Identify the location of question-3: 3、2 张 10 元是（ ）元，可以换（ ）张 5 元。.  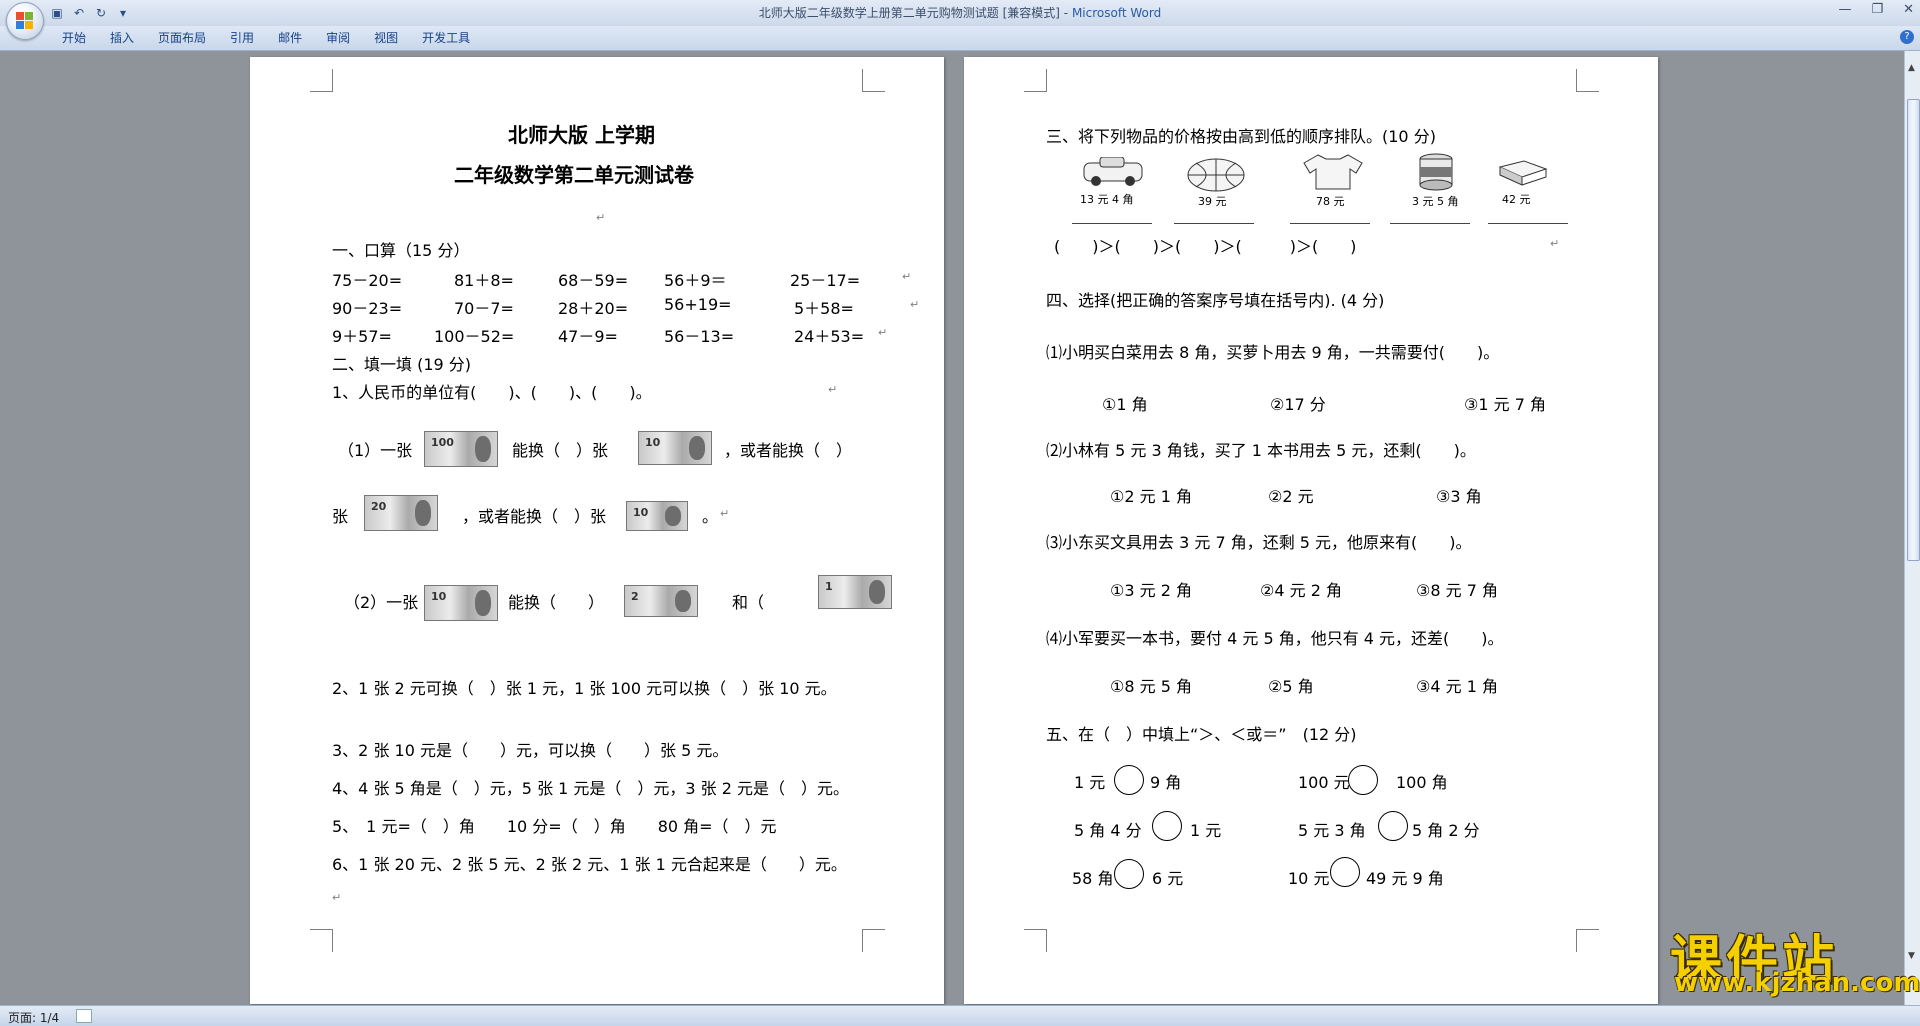
(530, 750).